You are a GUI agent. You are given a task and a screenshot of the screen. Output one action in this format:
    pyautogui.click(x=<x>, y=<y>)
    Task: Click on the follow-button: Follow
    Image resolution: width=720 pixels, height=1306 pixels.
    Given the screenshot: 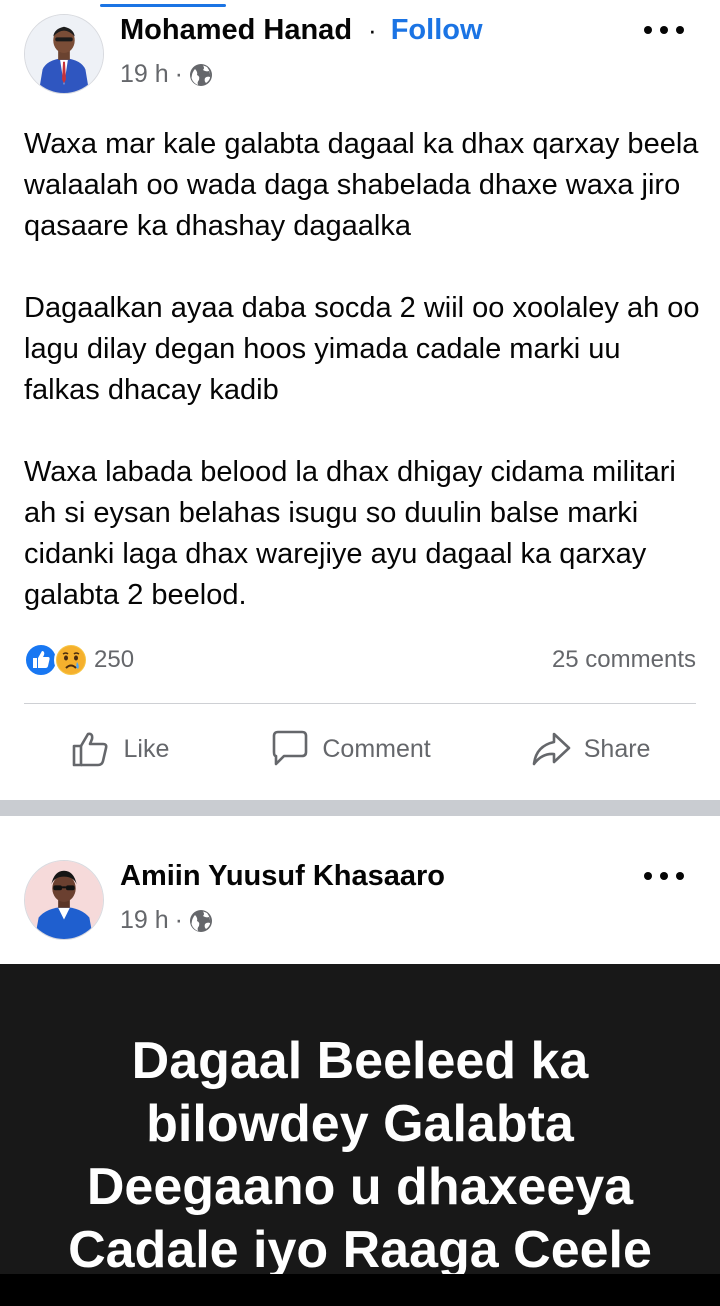 What is the action you would take?
    pyautogui.click(x=437, y=30)
    